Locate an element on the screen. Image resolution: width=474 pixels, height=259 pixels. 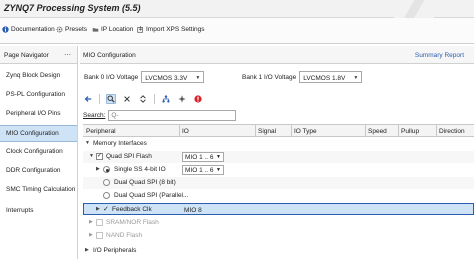
hierarchy-button is located at coordinates (166, 99).